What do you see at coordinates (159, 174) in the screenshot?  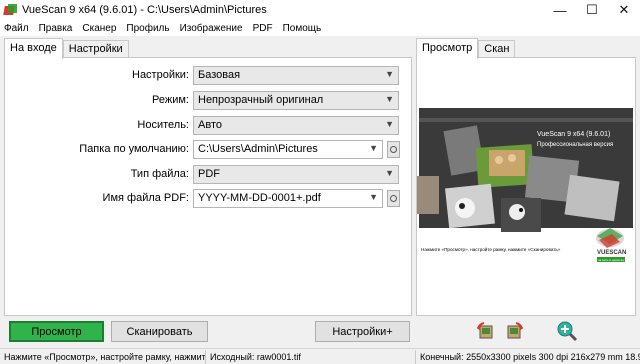 I see `filetype-label: Тип файла:` at bounding box center [159, 174].